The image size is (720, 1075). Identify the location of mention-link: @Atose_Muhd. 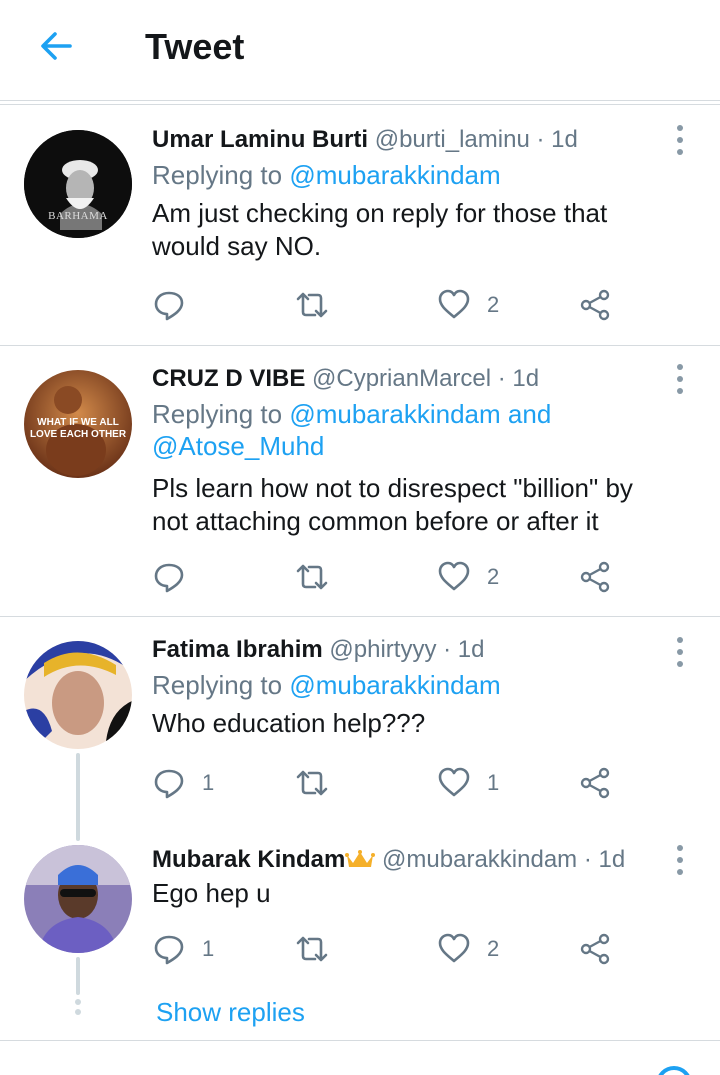
(238, 446).